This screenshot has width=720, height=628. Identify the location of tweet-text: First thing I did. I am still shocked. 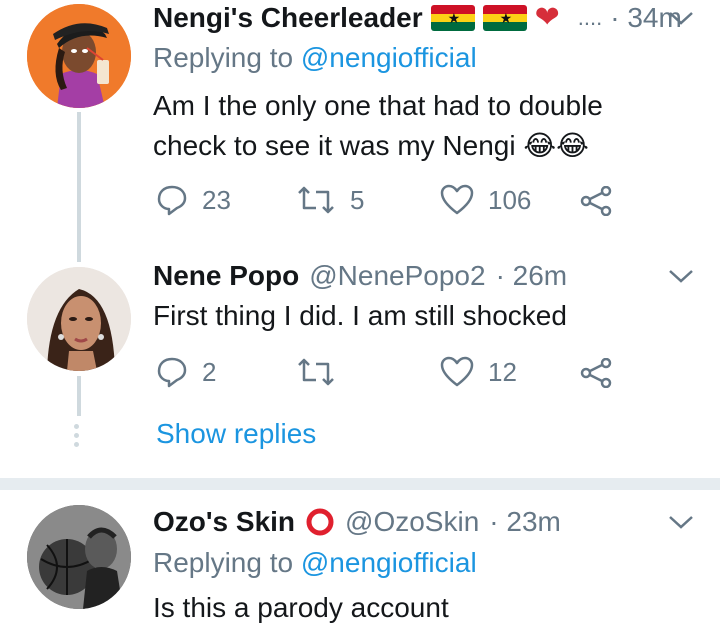
(360, 315).